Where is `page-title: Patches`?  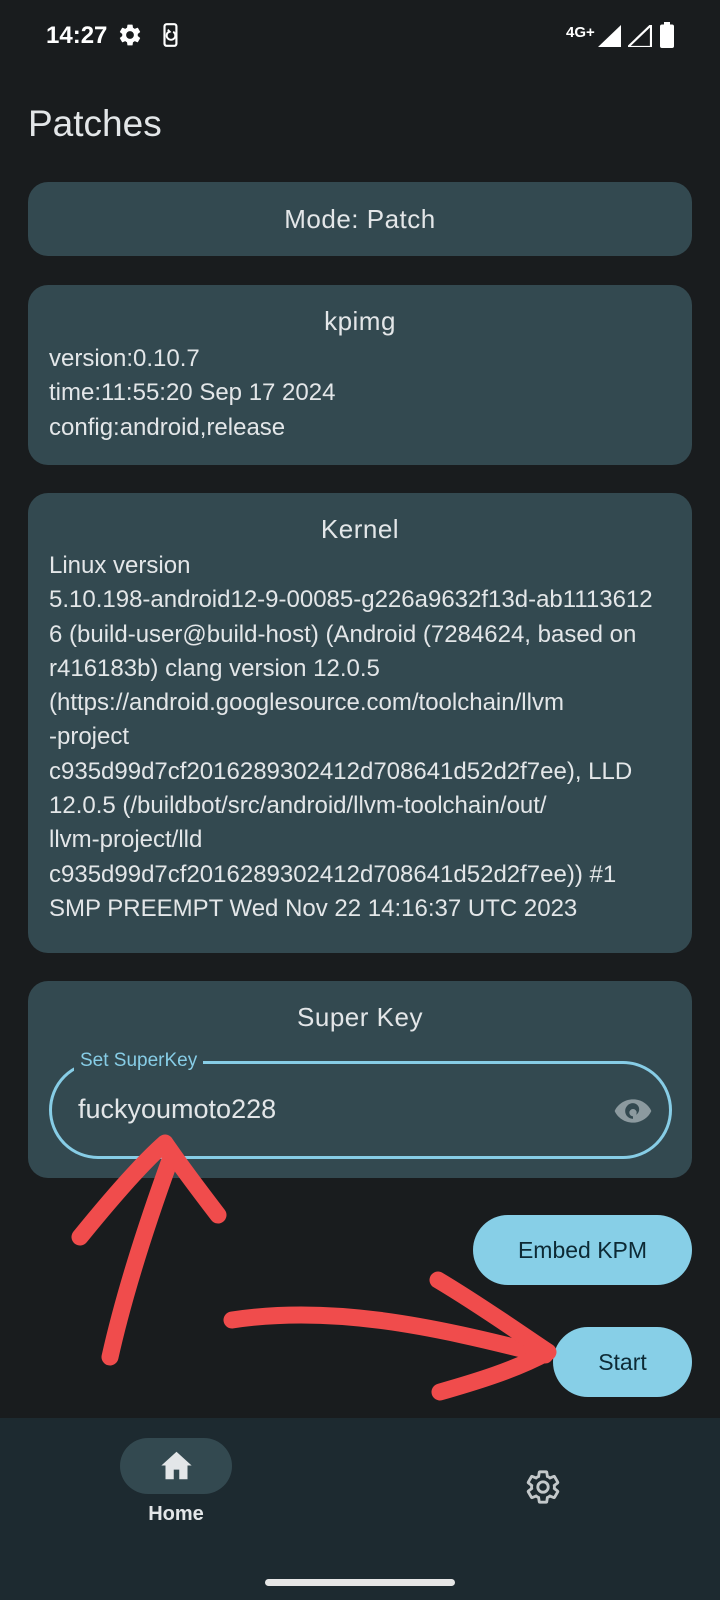
page-title: Patches is located at coordinates (95, 123).